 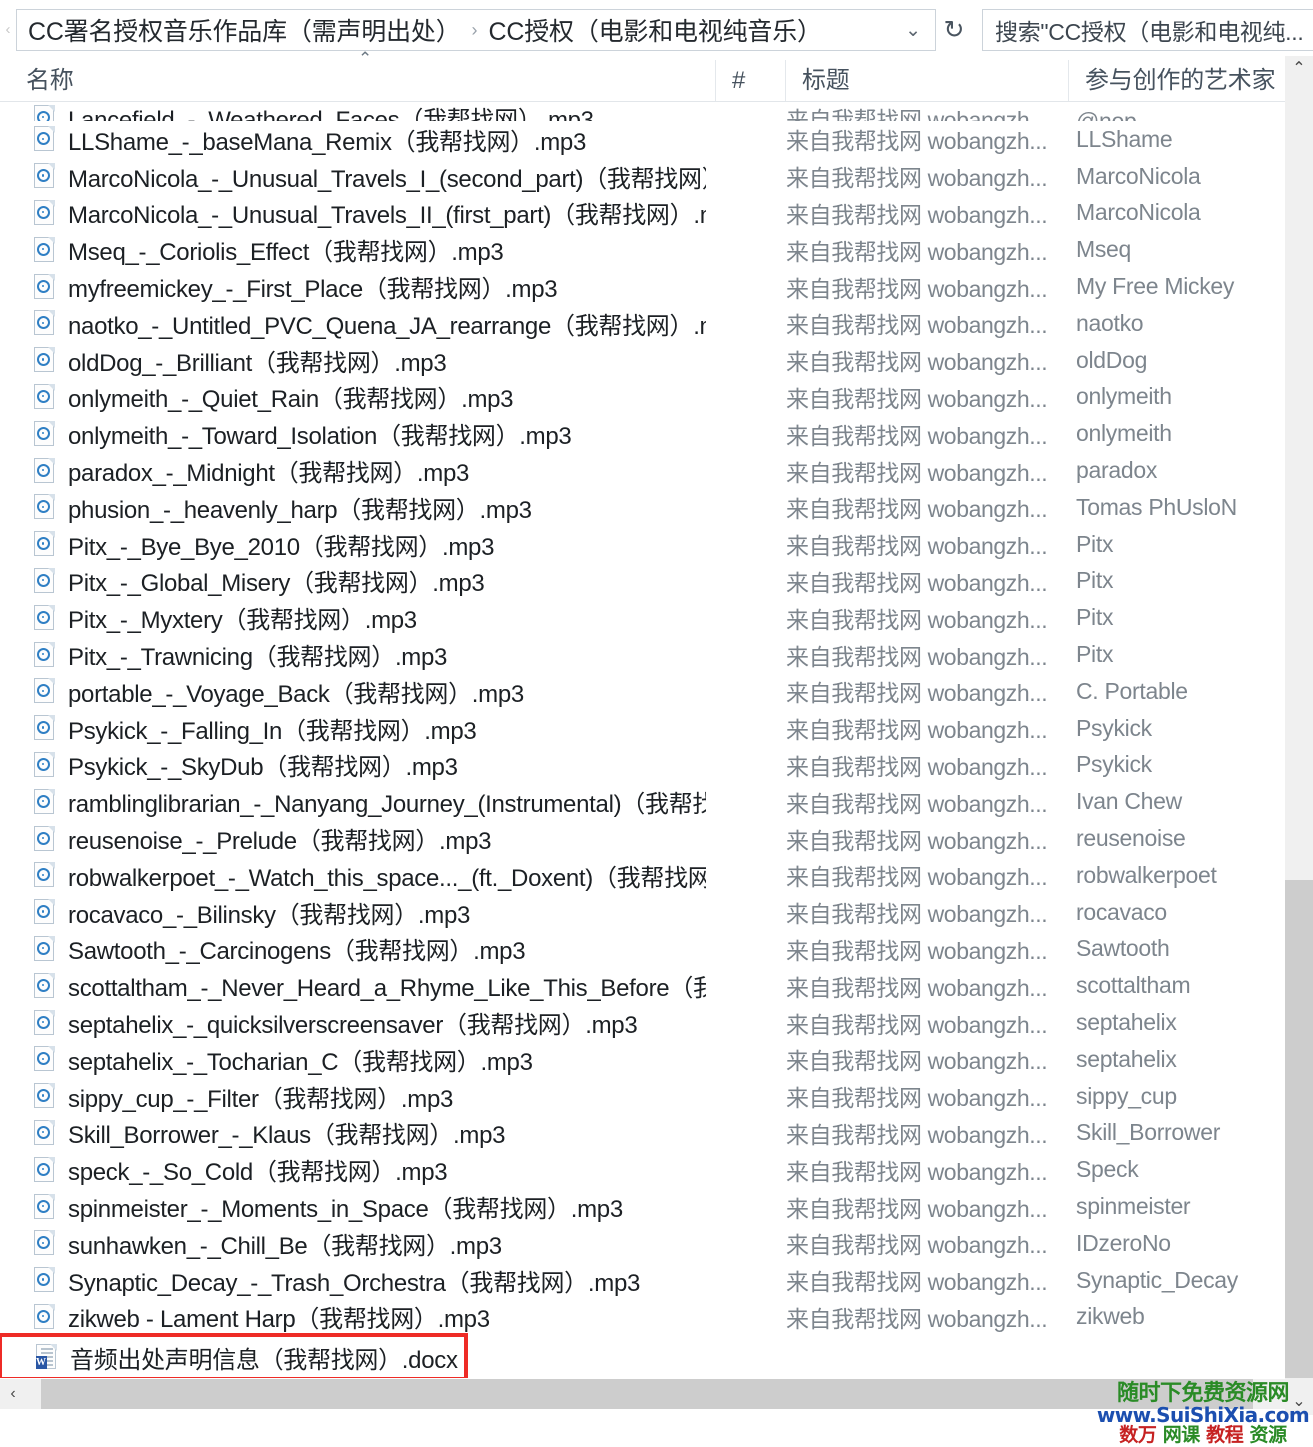 I want to click on refresh-icon: ↻, so click(x=954, y=30).